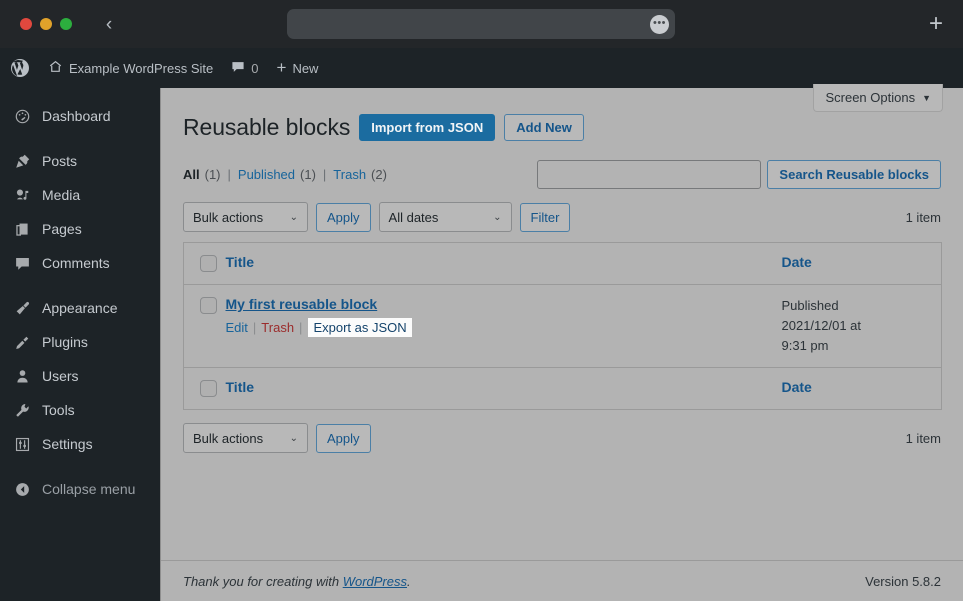 Image resolution: width=963 pixels, height=601 pixels. I want to click on comment-icon, so click(22, 263).